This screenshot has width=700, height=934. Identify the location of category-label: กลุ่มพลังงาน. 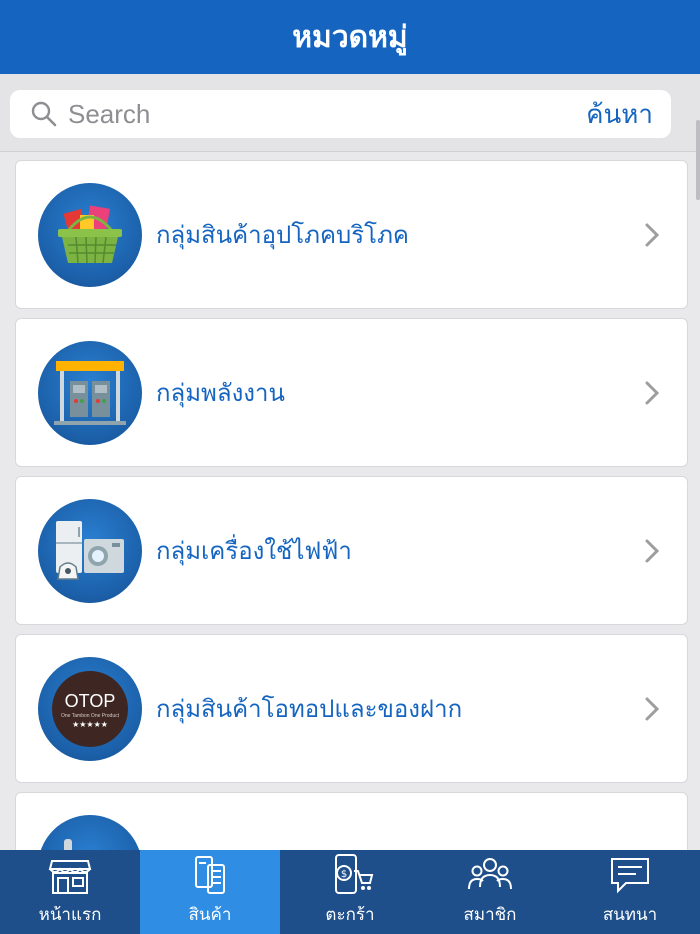
(220, 393).